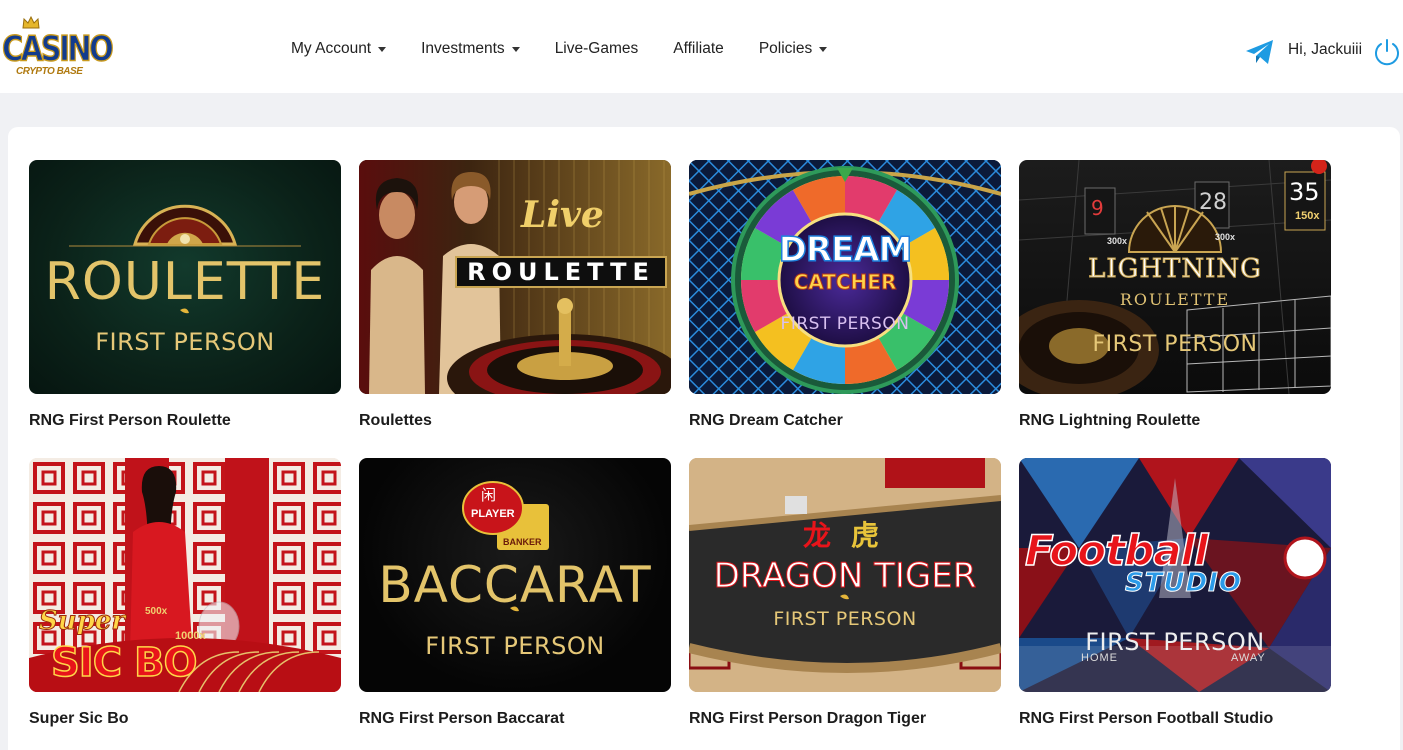 The height and width of the screenshot is (750, 1403). Describe the element at coordinates (1225, 237) in the screenshot. I see `art-multiplier-b: 300x` at that location.